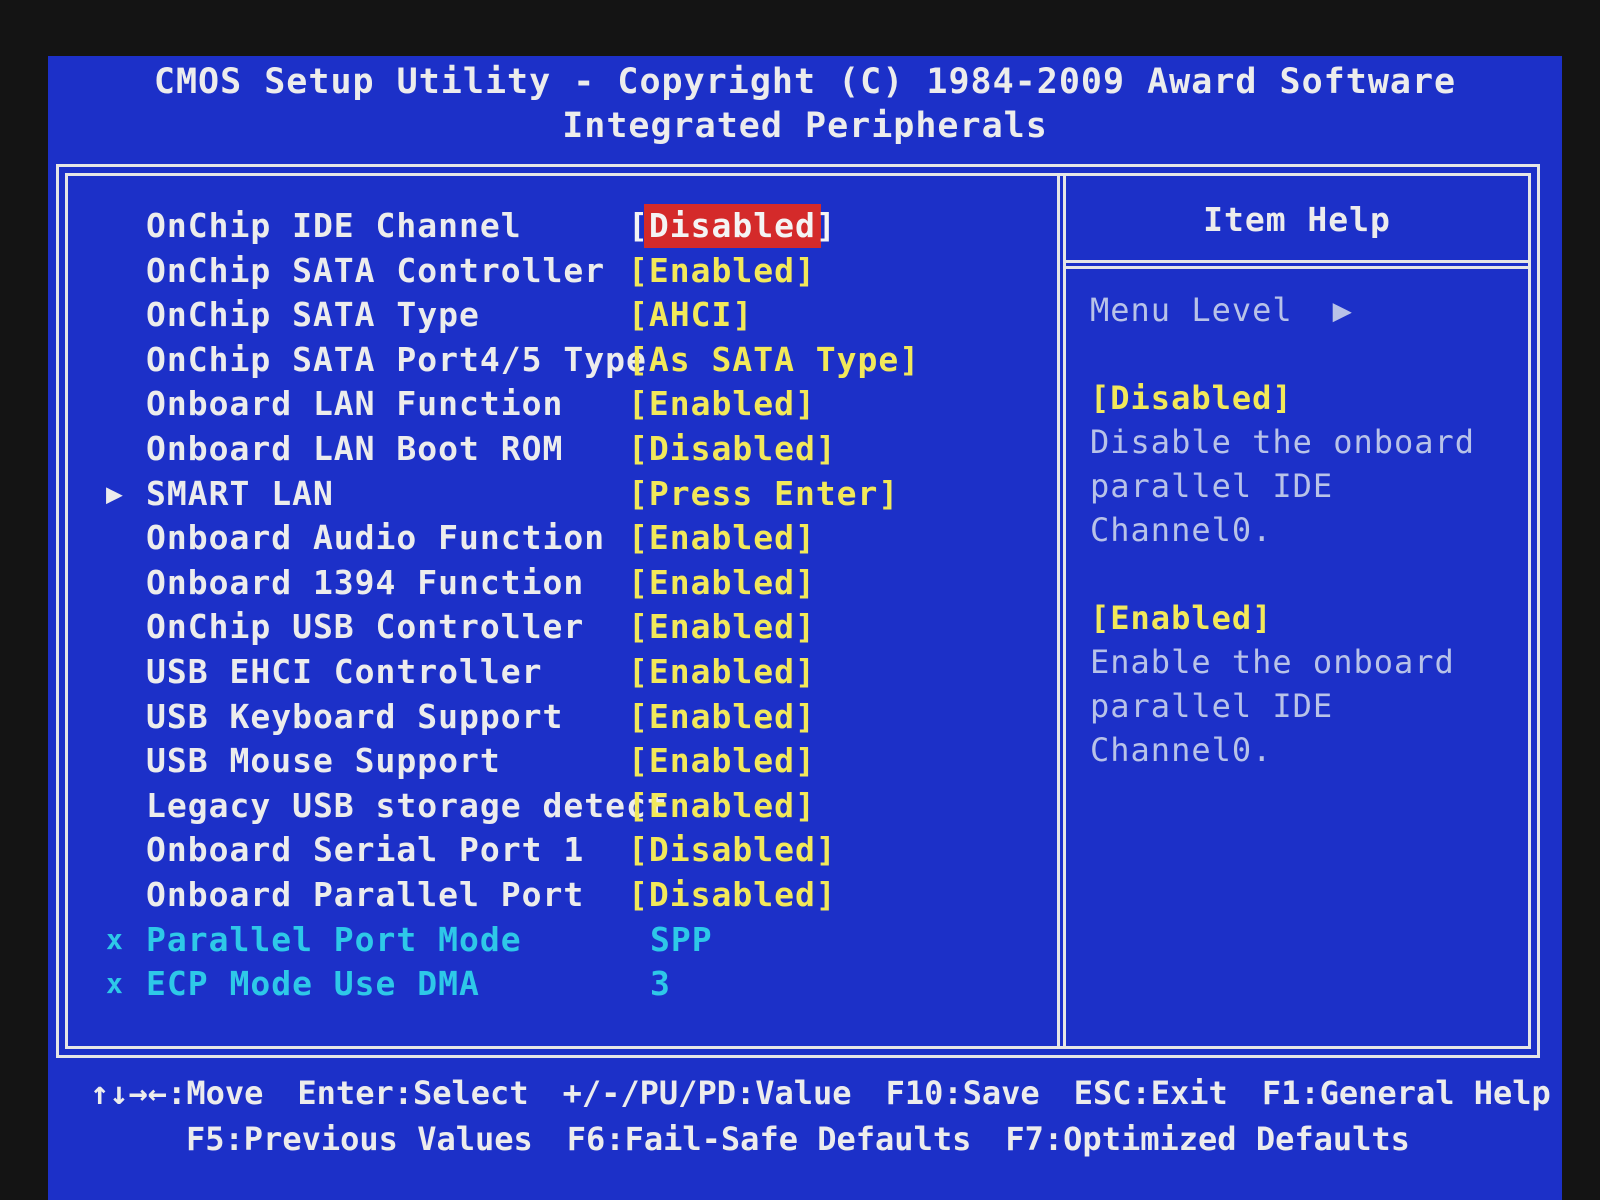 Image resolution: width=1600 pixels, height=1200 pixels. Describe the element at coordinates (769, 1139) in the screenshot. I see `key-hint: F6:Fail-Safe Defaults` at that location.